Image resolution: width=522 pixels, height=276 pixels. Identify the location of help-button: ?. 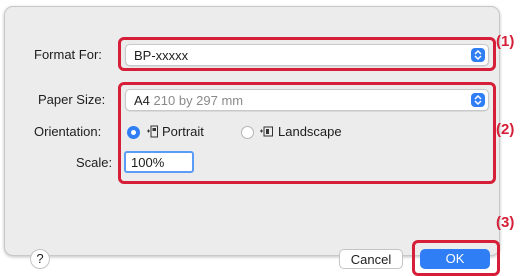
(40, 259).